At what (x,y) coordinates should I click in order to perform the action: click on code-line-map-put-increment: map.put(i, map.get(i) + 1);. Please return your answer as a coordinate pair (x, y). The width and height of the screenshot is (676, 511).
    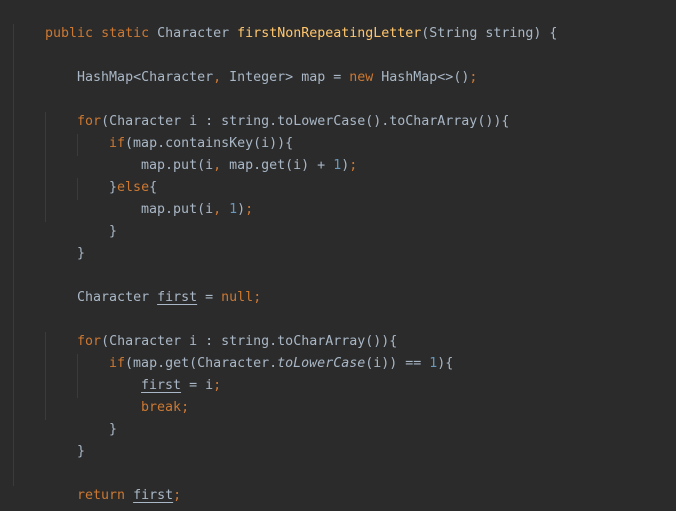
    Looking at the image, I should click on (233, 153).